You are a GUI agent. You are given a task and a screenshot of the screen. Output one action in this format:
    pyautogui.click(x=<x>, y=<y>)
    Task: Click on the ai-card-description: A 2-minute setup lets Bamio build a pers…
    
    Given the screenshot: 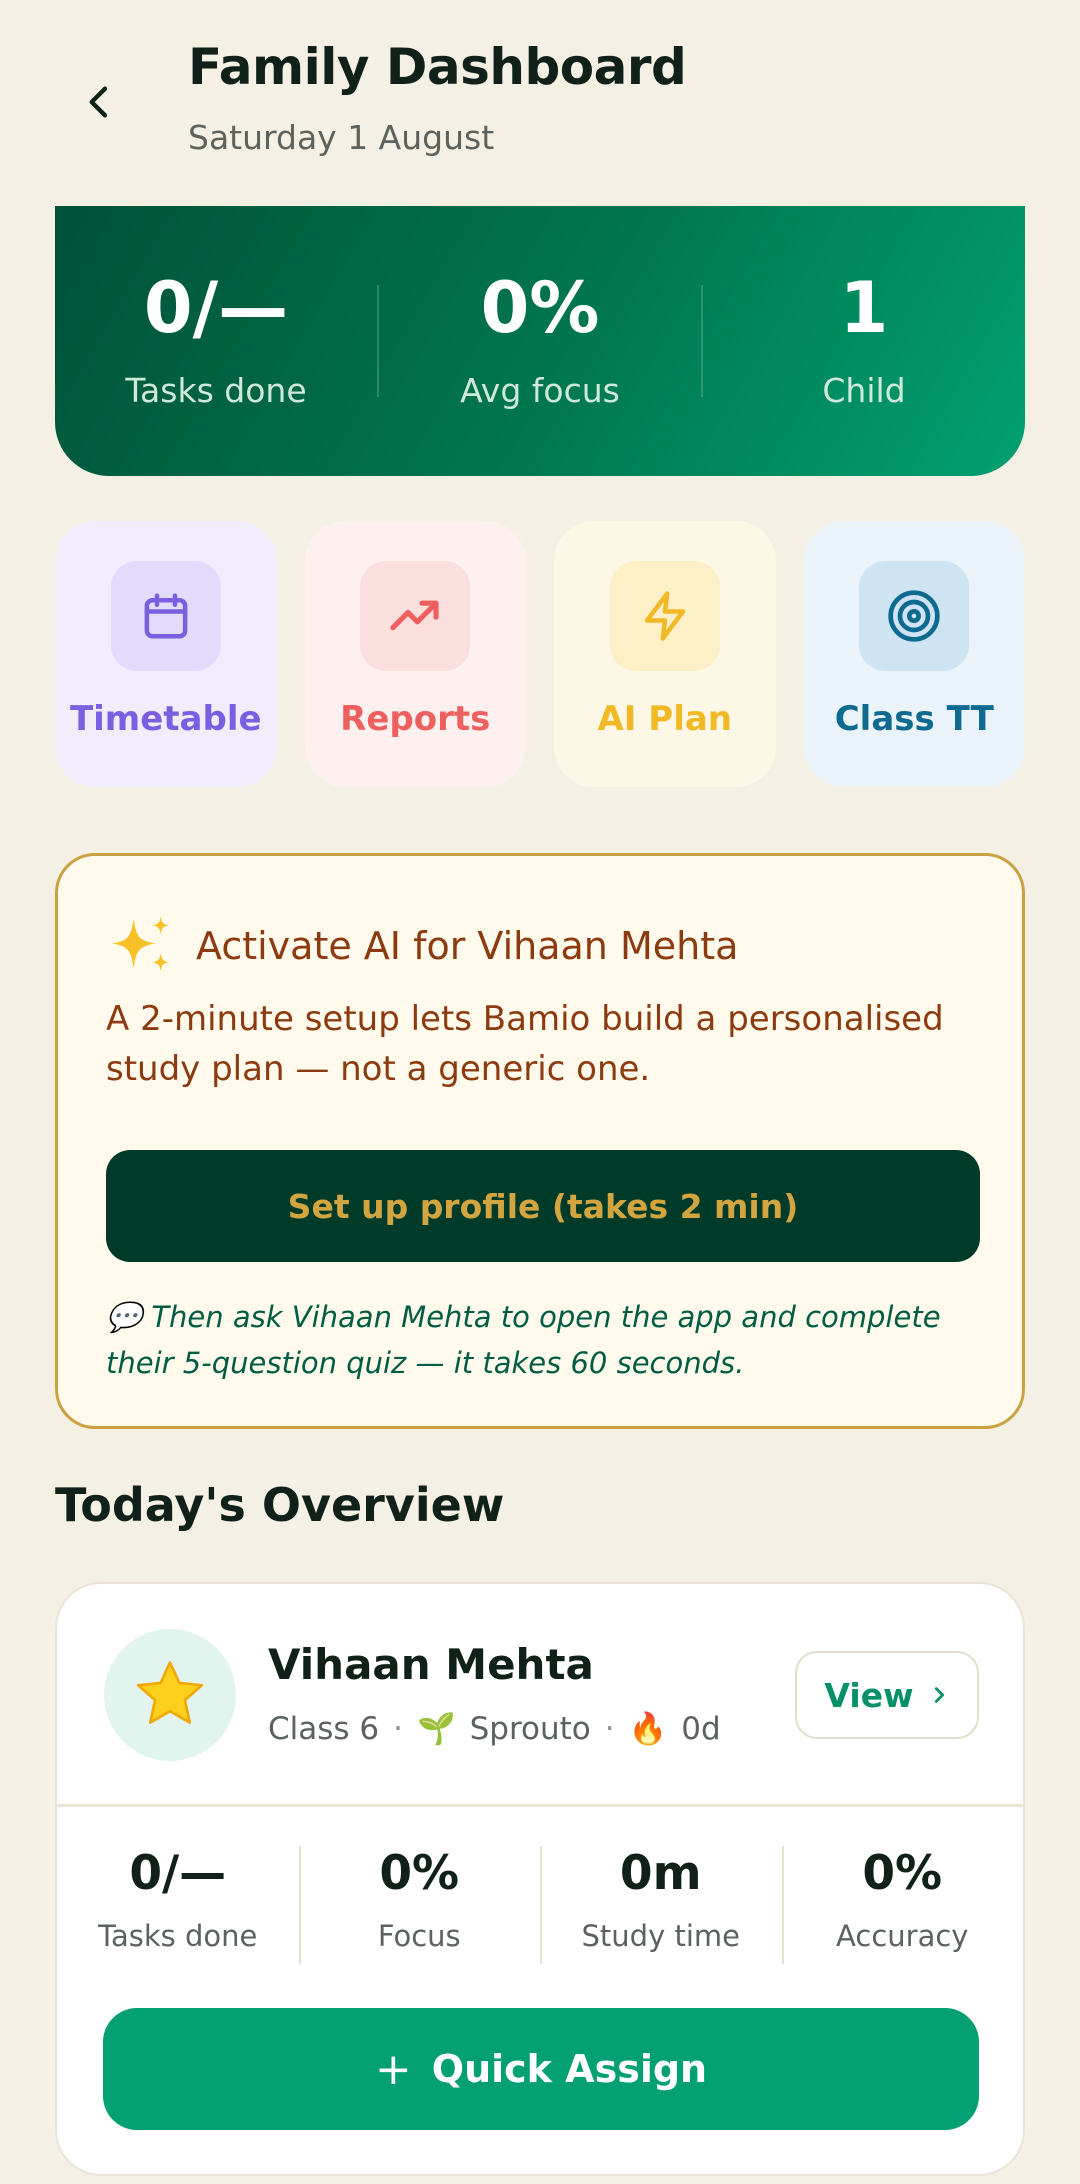 What is the action you would take?
    pyautogui.click(x=525, y=1044)
    